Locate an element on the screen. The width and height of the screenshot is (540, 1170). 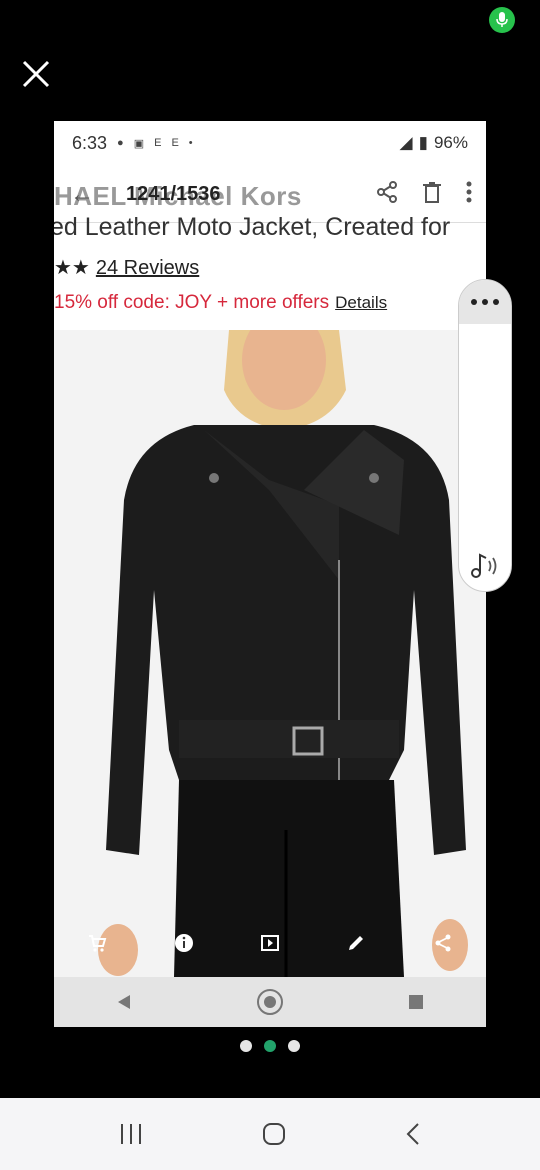
recents-square-icon is located at coordinates (416, 1002).